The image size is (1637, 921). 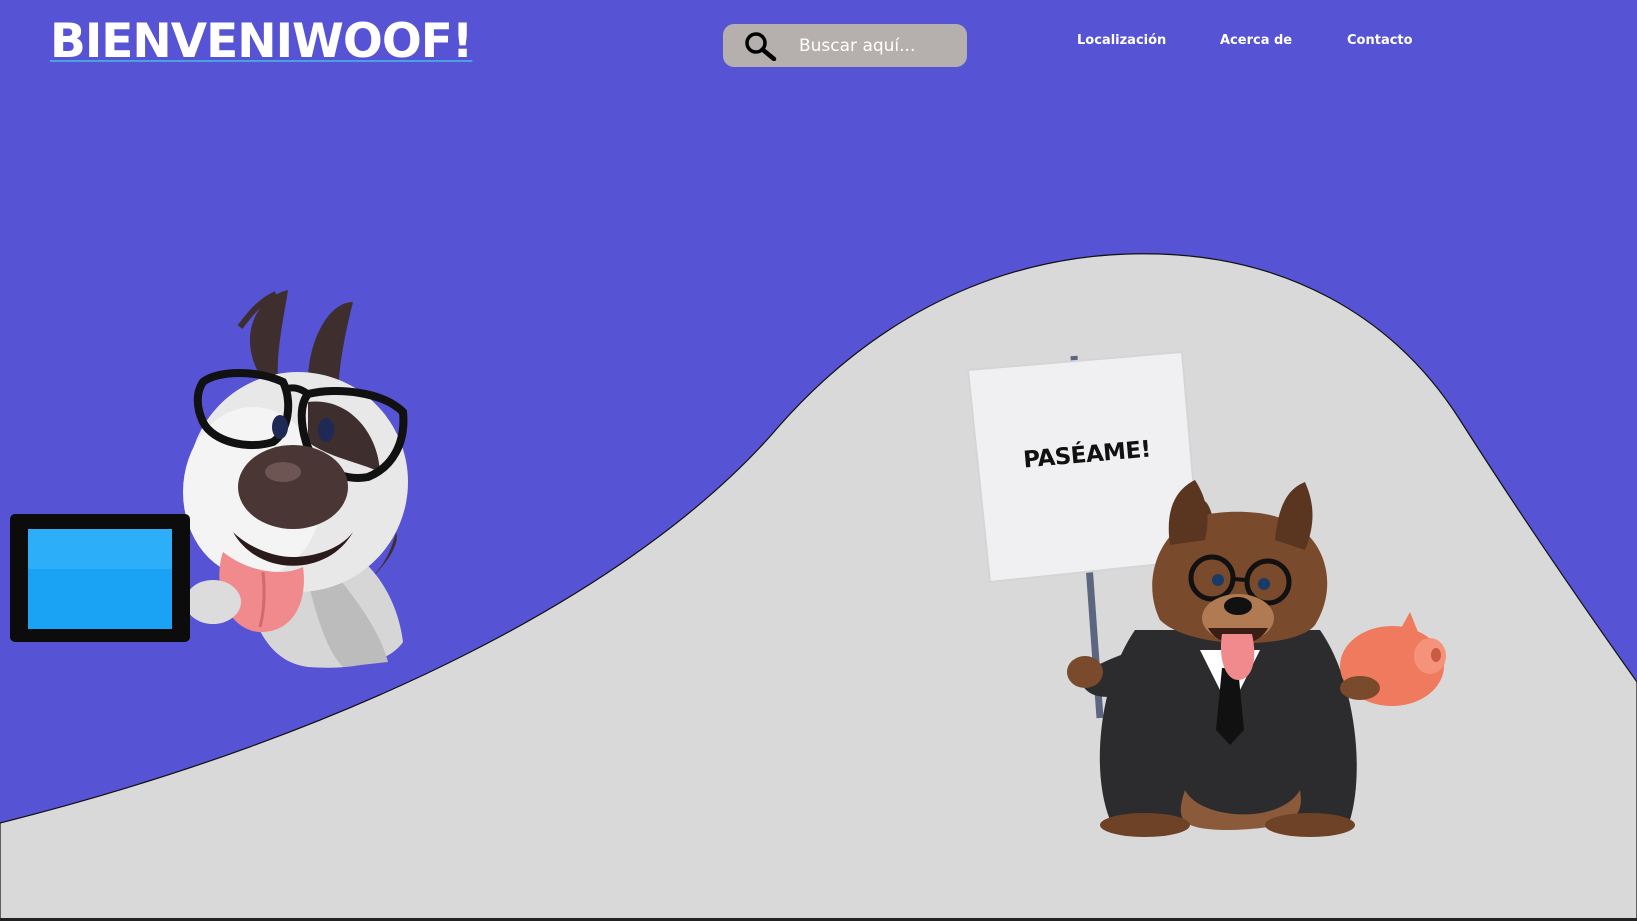 What do you see at coordinates (261, 41) in the screenshot?
I see `site-logo: BIENVENIWOOF!` at bounding box center [261, 41].